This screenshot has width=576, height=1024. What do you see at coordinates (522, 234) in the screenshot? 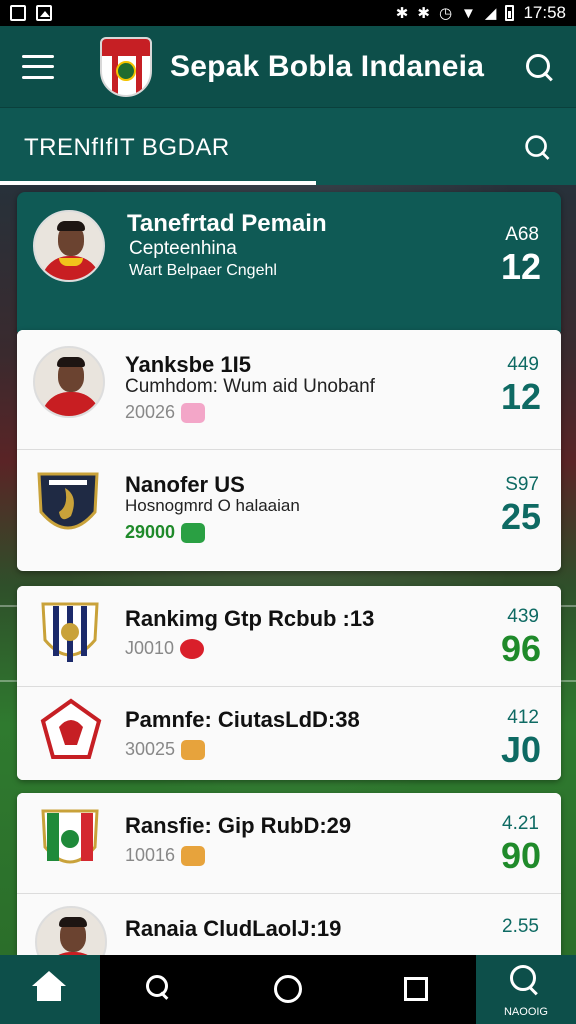
I see `featured-stat-label: A68` at bounding box center [522, 234].